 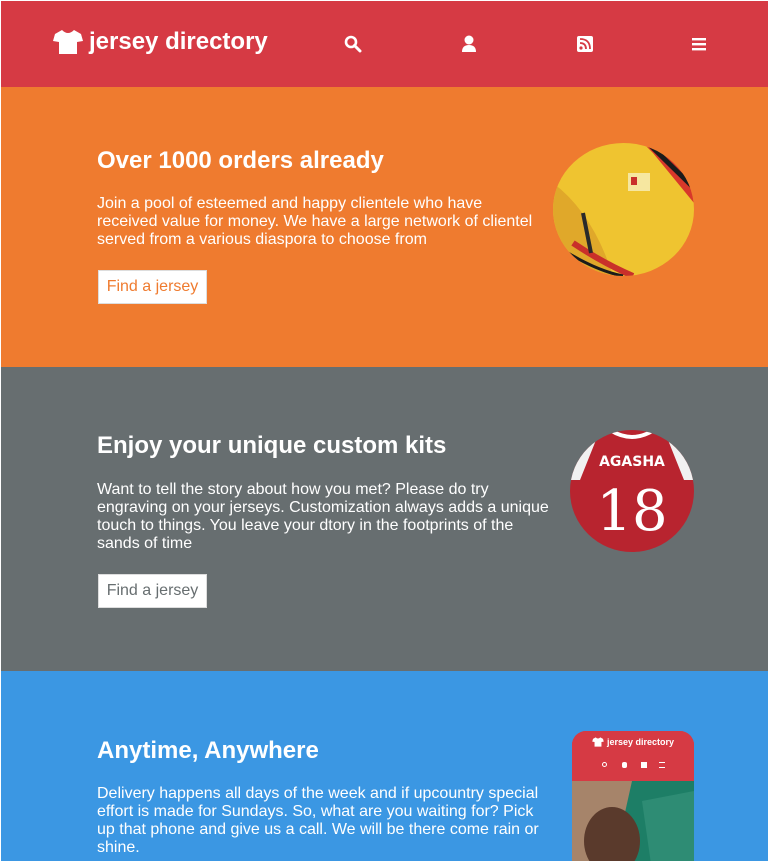 What do you see at coordinates (178, 41) in the screenshot?
I see `brand-name: jersey directory` at bounding box center [178, 41].